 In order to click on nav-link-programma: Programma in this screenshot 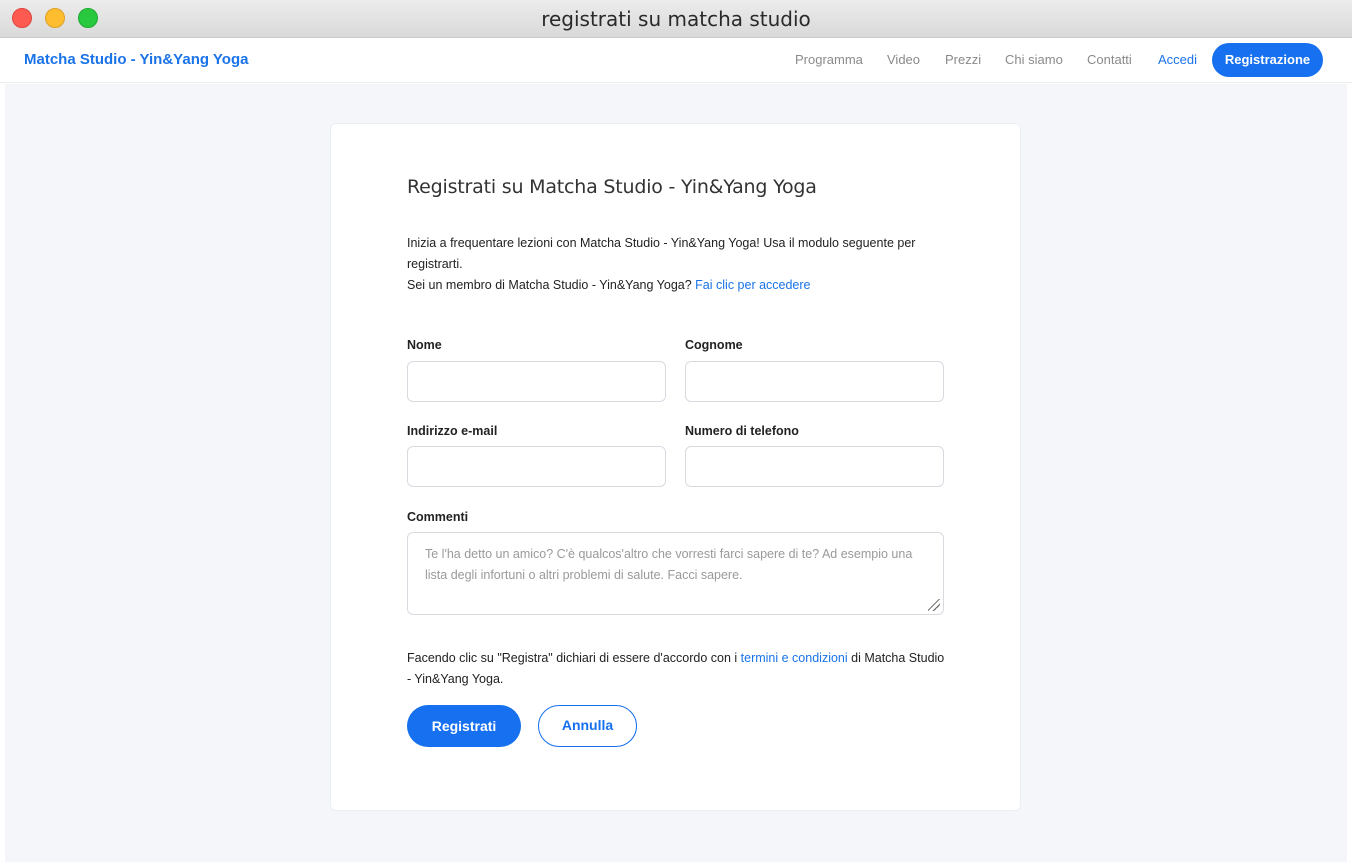, I will do `click(829, 59)`.